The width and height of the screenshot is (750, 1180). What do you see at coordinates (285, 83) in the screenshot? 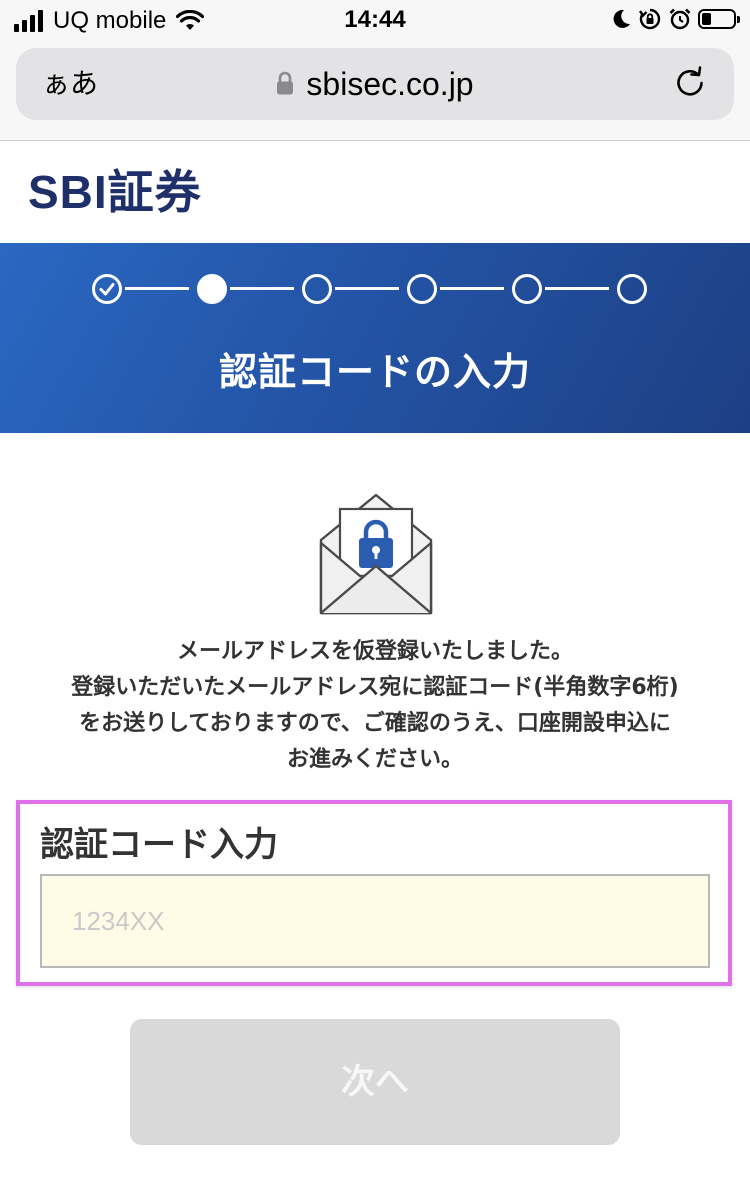
I see `padlock-icon` at bounding box center [285, 83].